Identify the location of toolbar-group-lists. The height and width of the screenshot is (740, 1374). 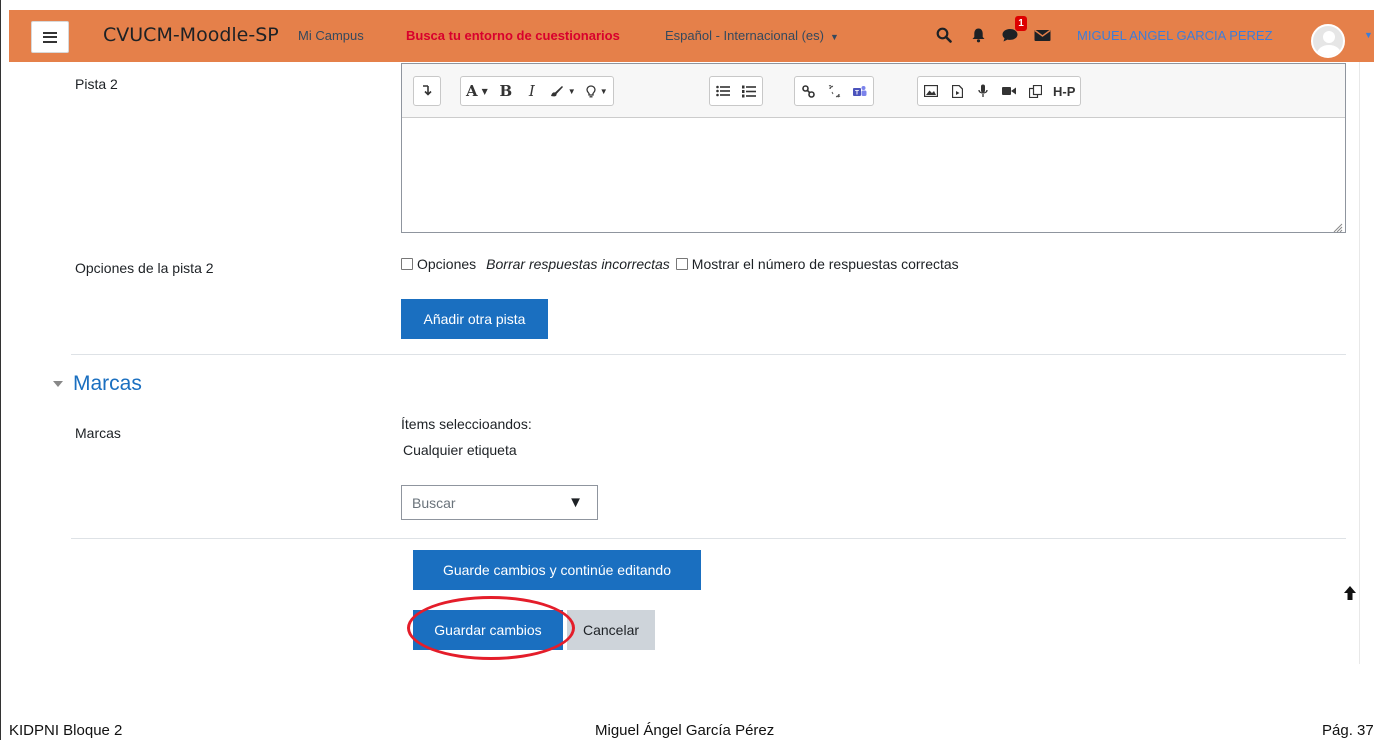
(736, 91).